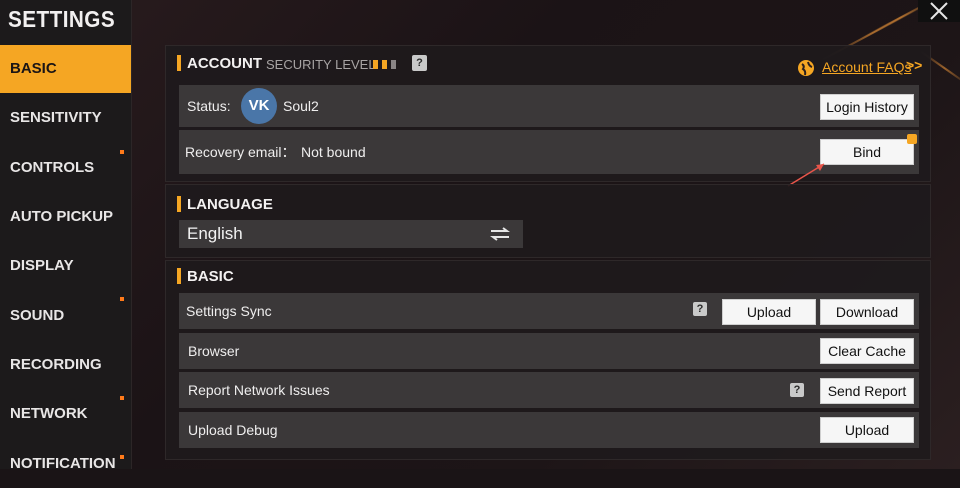 This screenshot has height=488, width=960. I want to click on security-bar-empty, so click(393, 64).